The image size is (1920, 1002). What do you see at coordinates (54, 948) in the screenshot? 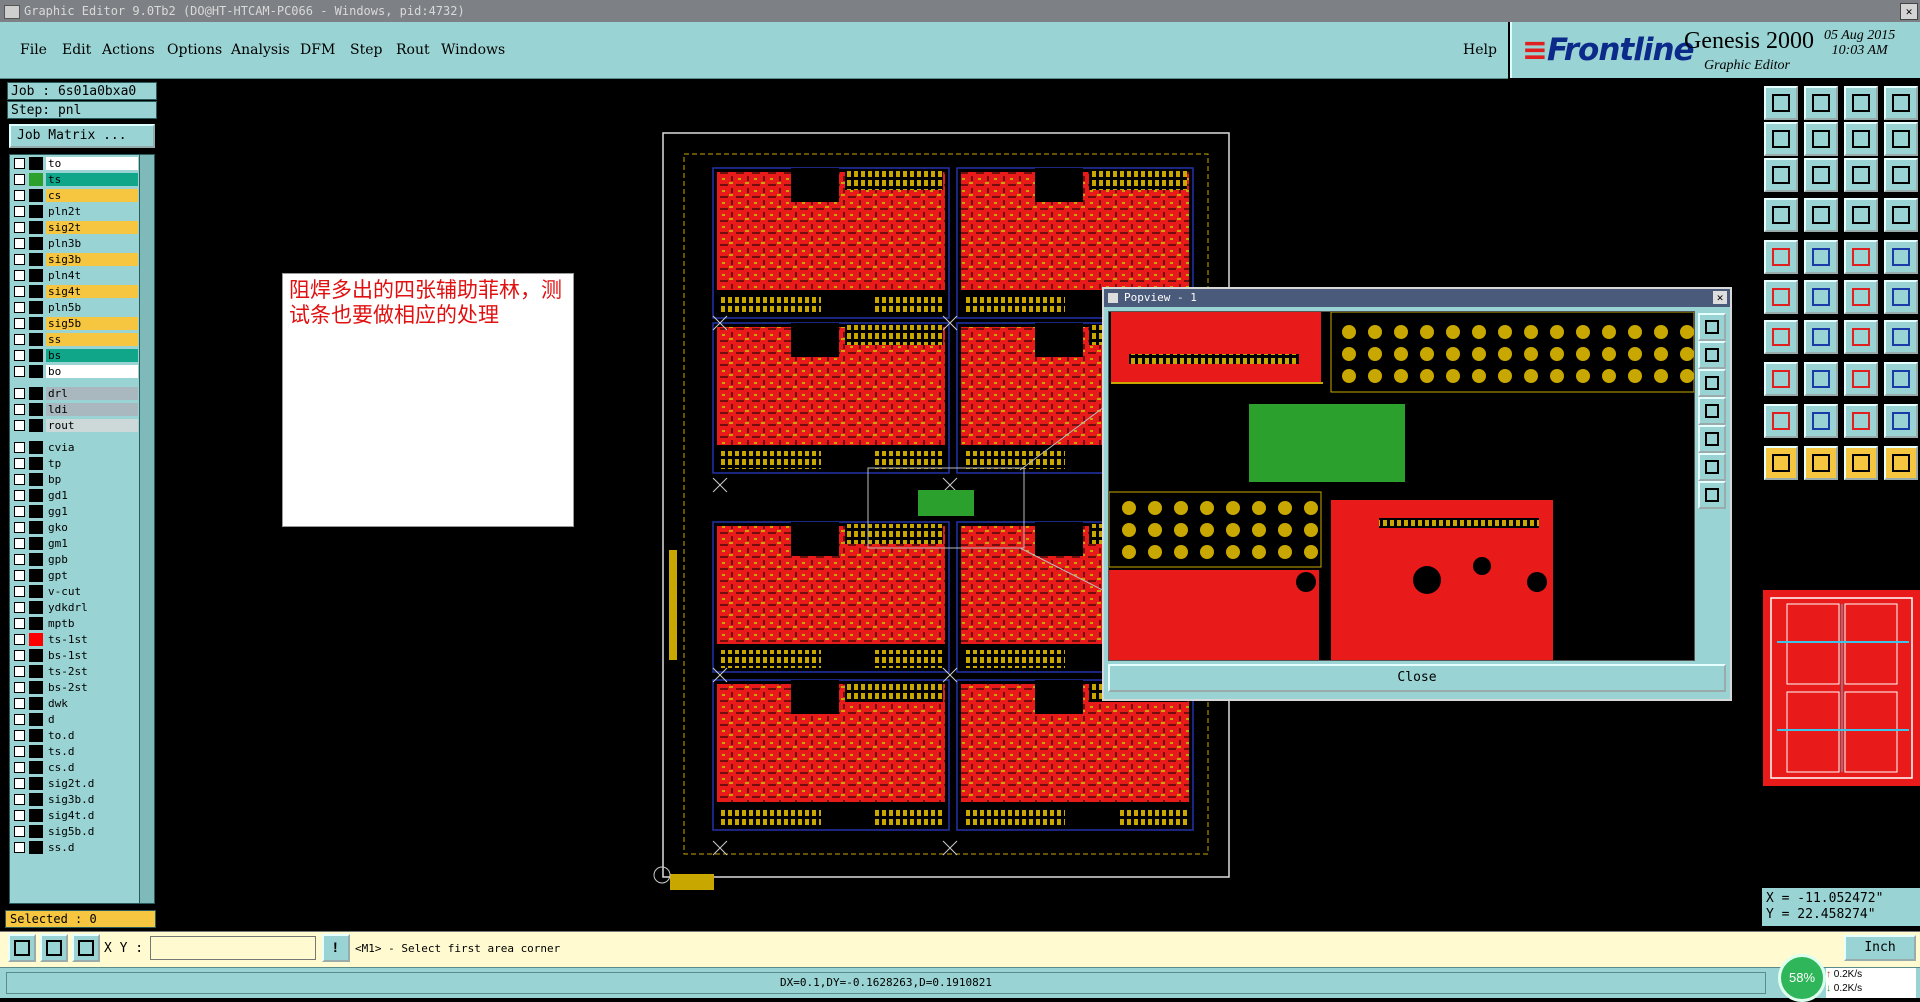
I see `measure-mode-button` at bounding box center [54, 948].